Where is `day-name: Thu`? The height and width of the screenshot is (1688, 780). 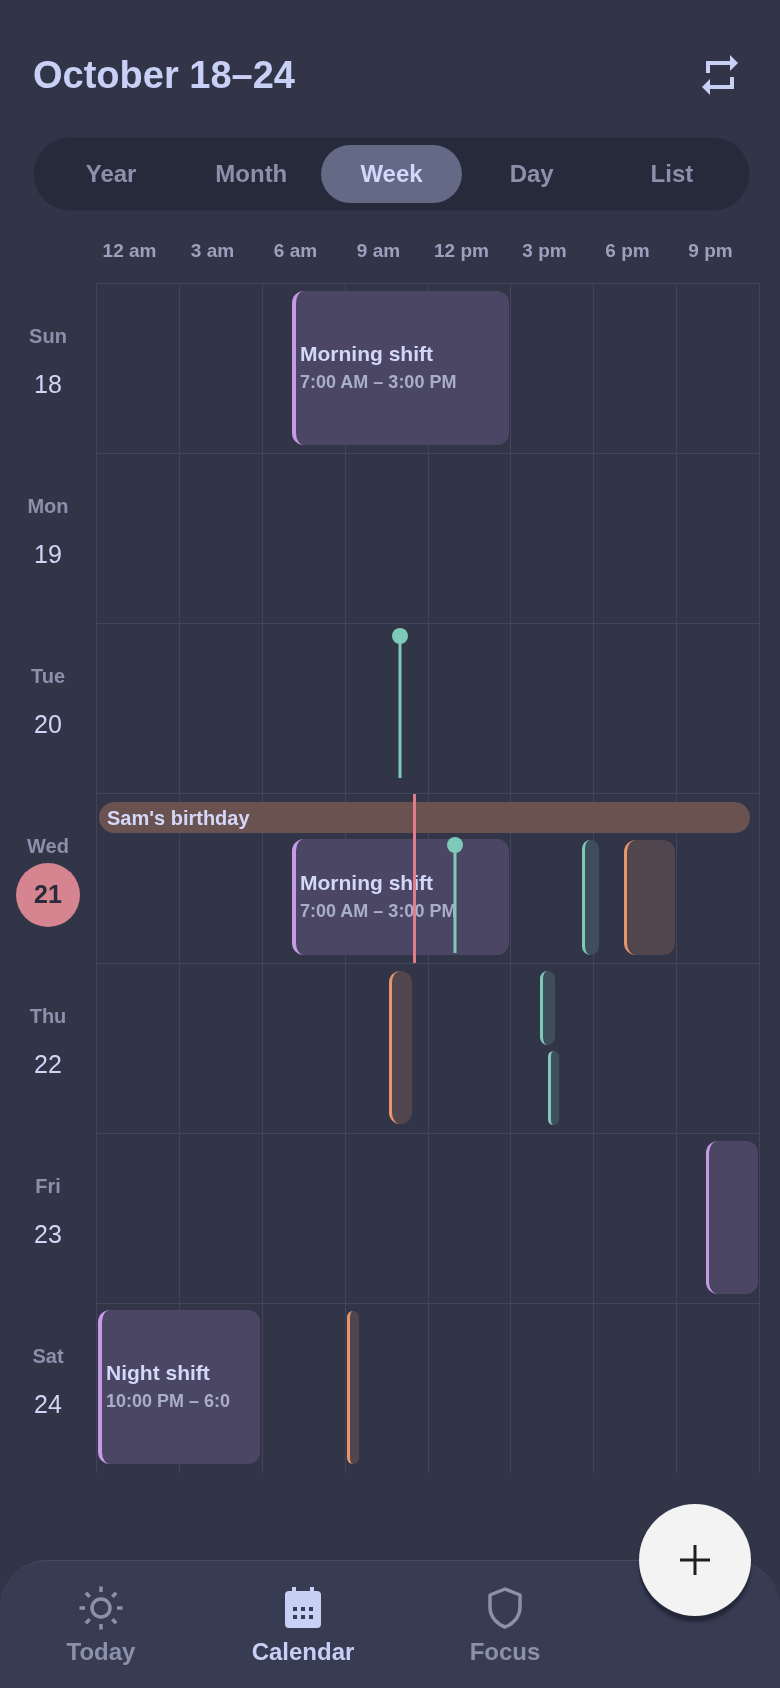 day-name: Thu is located at coordinates (48, 1016).